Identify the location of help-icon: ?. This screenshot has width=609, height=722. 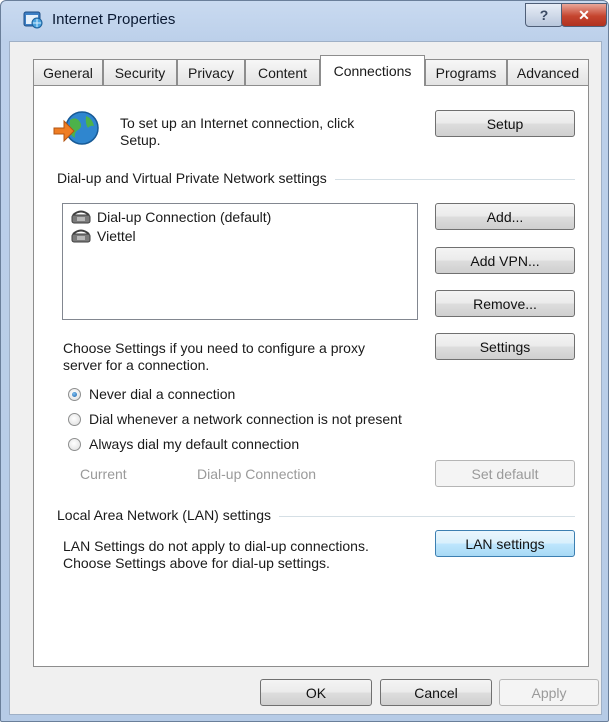
(544, 15).